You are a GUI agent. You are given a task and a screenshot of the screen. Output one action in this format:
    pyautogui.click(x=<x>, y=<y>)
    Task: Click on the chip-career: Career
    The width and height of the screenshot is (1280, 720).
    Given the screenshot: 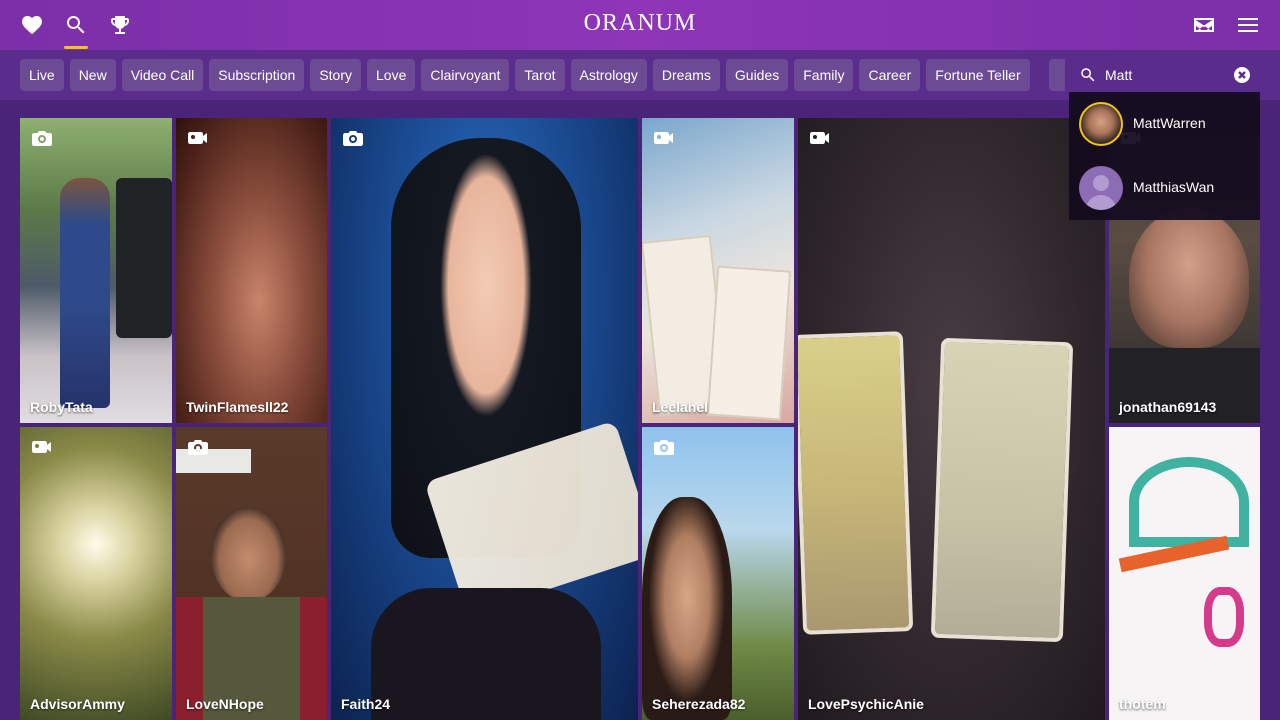 What is the action you would take?
    pyautogui.click(x=890, y=75)
    